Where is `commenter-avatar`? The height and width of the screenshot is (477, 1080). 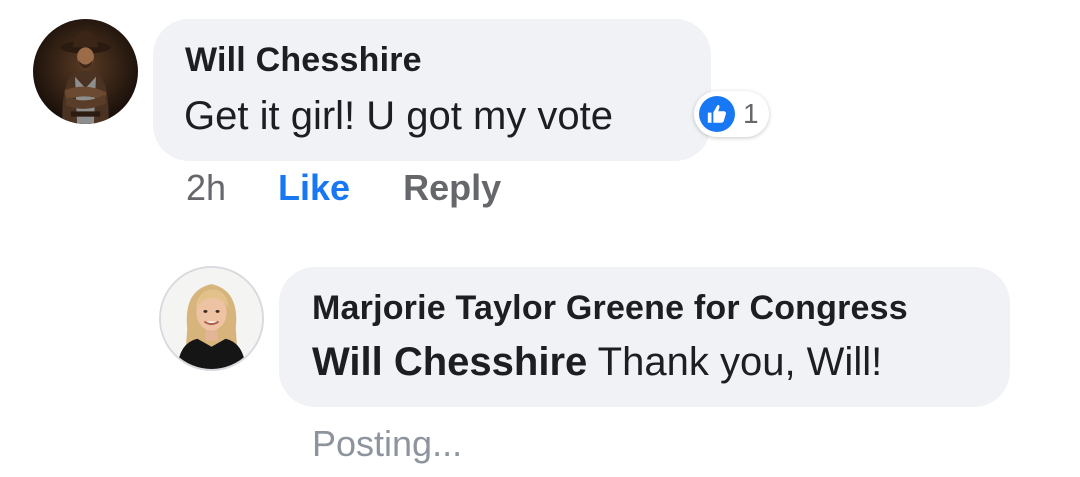 commenter-avatar is located at coordinates (85, 71).